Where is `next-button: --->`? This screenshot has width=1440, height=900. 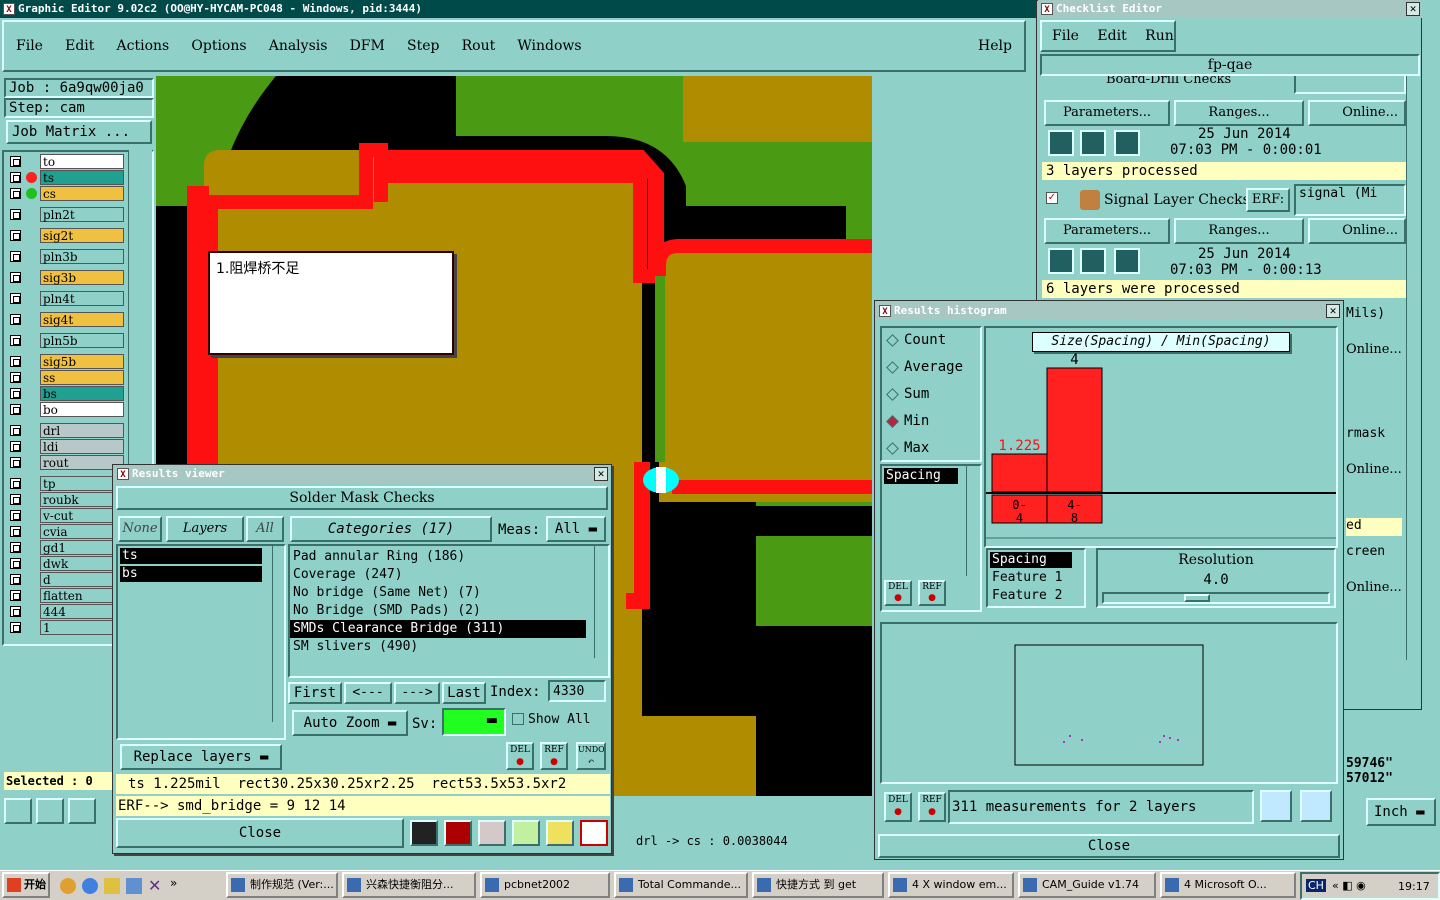 next-button: ---> is located at coordinates (417, 693).